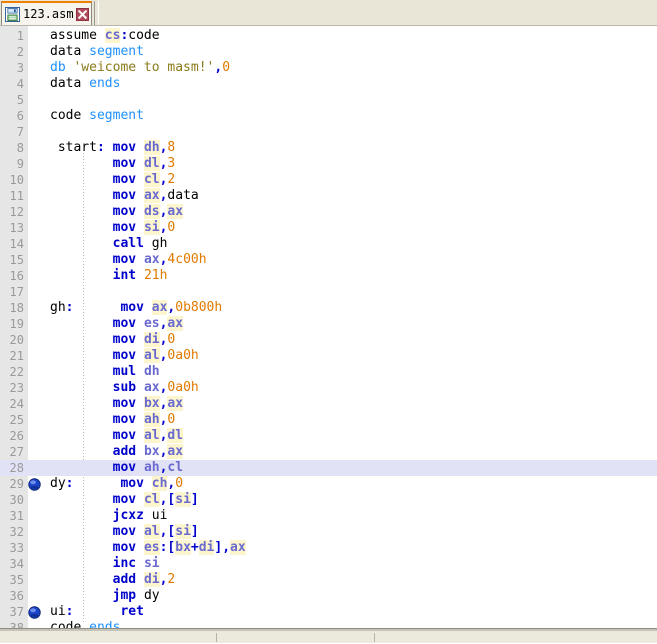 The image size is (657, 644). I want to click on token-regp: ah, so click(151, 467).